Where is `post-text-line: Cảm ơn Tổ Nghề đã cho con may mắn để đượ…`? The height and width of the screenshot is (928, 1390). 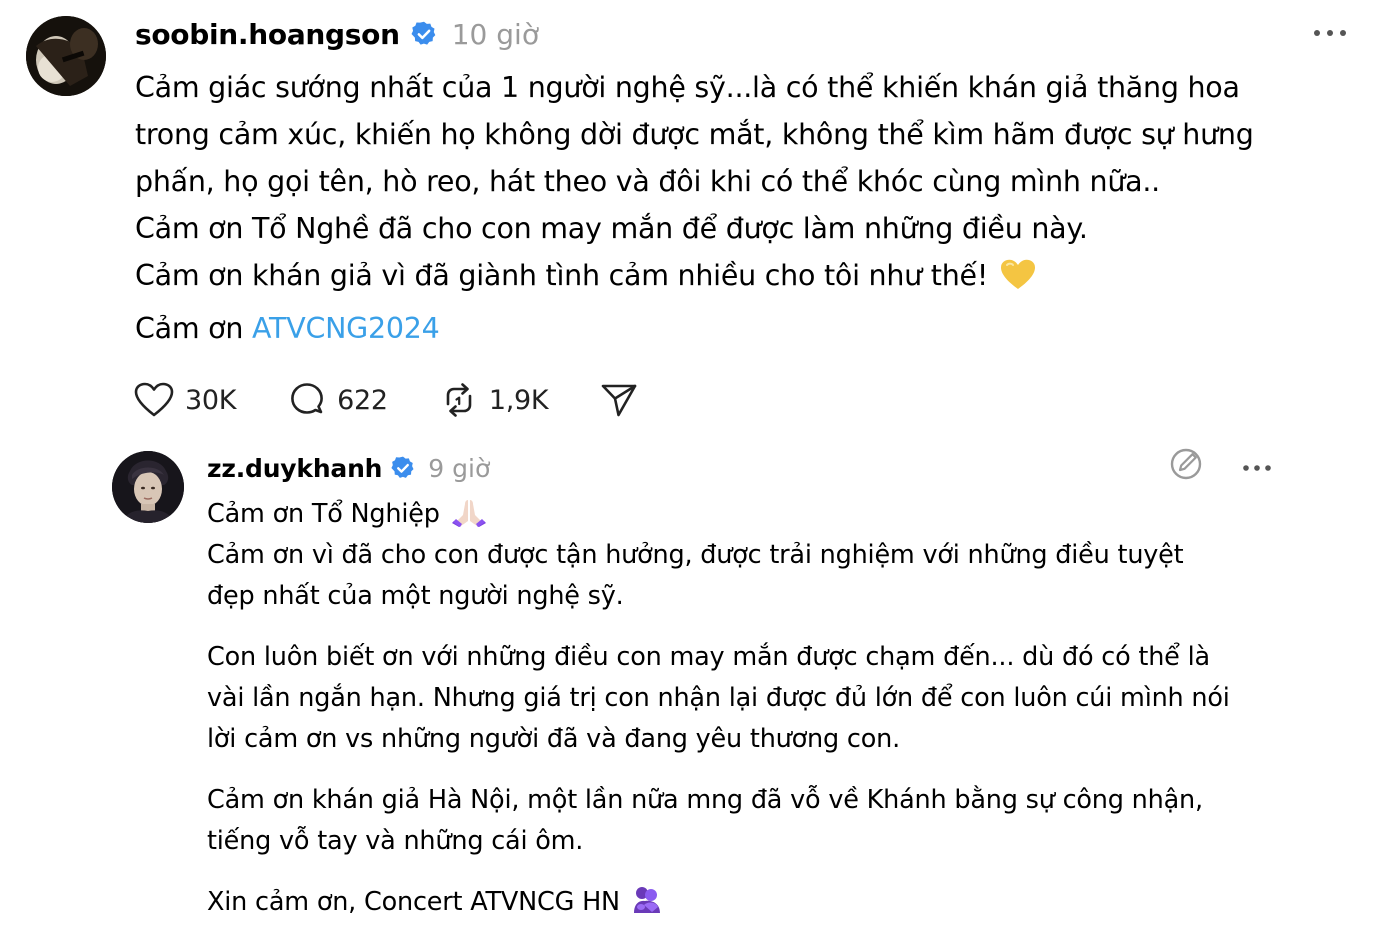 post-text-line: Cảm ơn Tổ Nghề đã cho con may mắn để đượ… is located at coordinates (611, 228).